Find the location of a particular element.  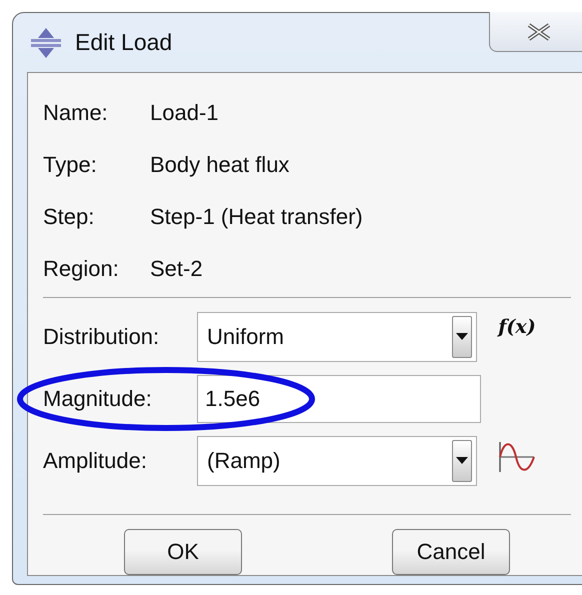

dropdown: Uniform is located at coordinates (337, 337).